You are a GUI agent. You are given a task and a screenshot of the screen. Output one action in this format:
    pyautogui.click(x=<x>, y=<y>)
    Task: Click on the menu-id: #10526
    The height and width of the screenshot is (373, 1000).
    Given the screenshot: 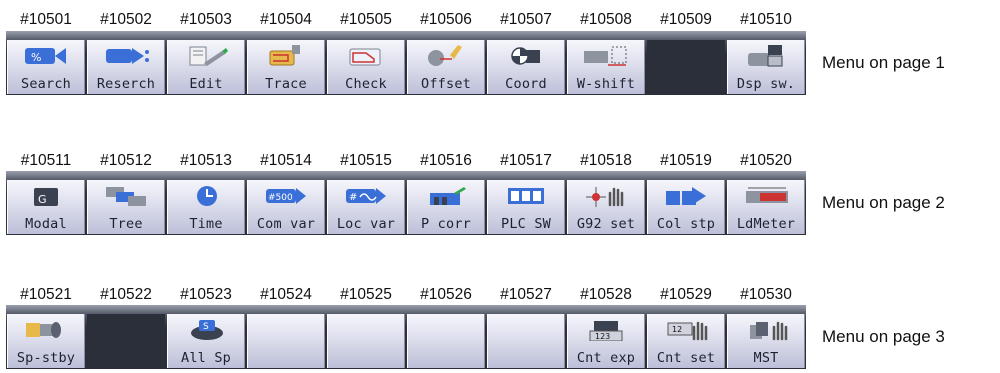 What is the action you would take?
    pyautogui.click(x=446, y=294)
    